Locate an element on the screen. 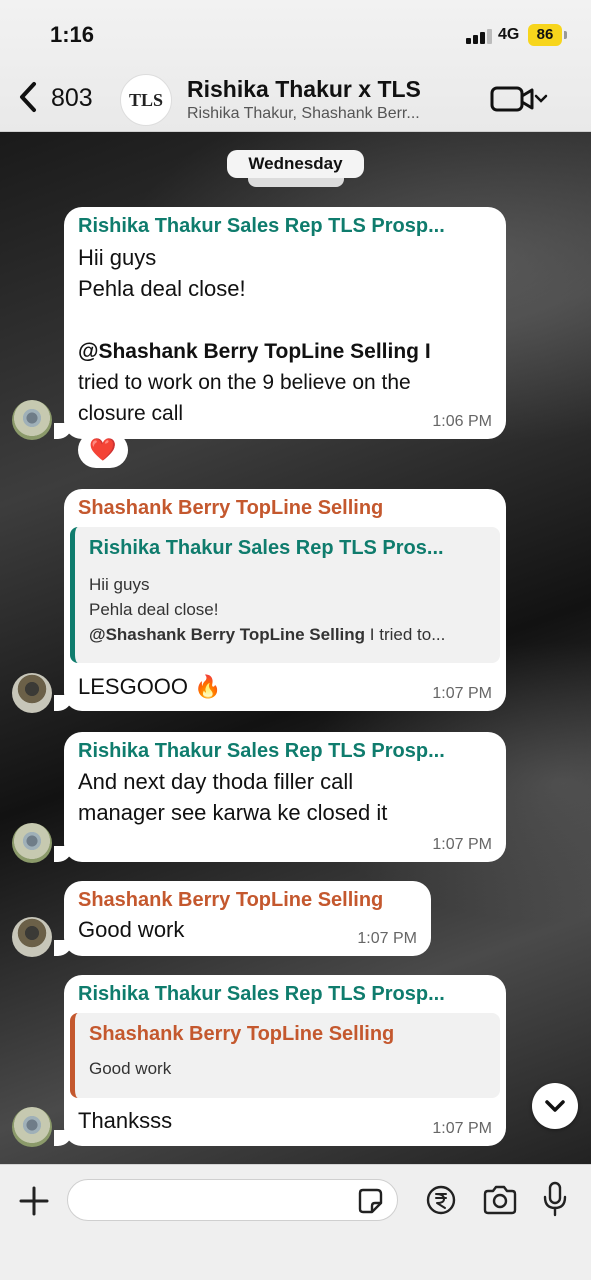 The height and width of the screenshot is (1280, 591). quoted-sender: Shashank Berry TopLine Selling is located at coordinates (242, 1034).